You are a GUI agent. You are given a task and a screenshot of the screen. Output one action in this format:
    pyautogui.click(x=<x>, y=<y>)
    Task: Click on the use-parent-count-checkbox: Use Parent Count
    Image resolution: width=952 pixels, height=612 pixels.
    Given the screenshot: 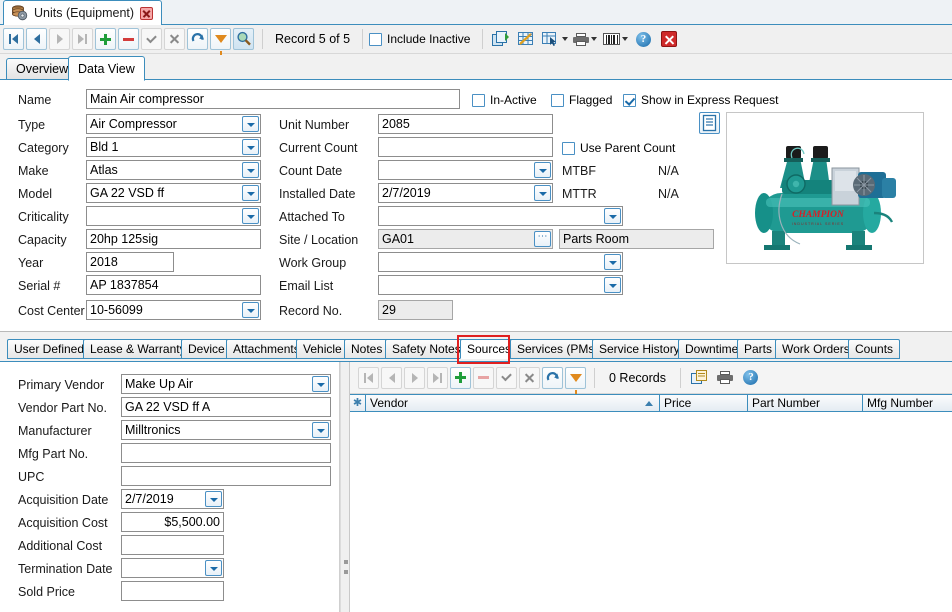 What is the action you would take?
    pyautogui.click(x=618, y=148)
    